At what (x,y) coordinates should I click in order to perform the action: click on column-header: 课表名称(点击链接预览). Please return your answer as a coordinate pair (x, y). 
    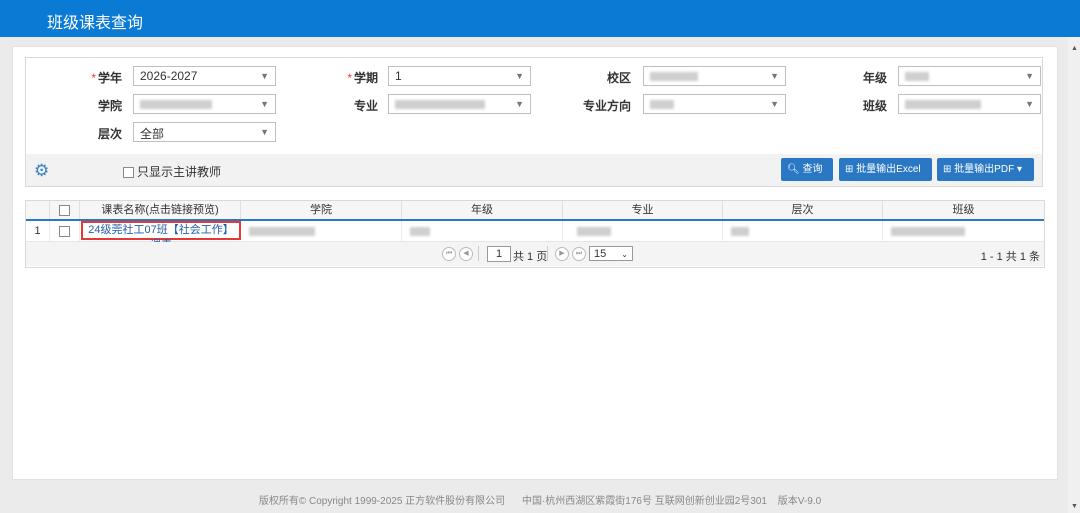
    Looking at the image, I should click on (160, 210).